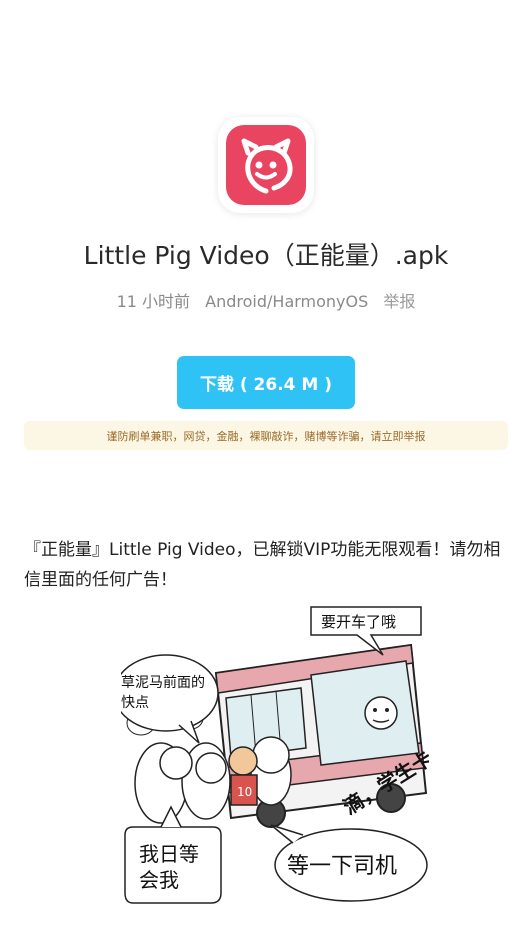 This screenshot has width=532, height=947. Describe the element at coordinates (266, 255) in the screenshot. I see `file-name: Little Pig Video（正能量）.apk` at that location.